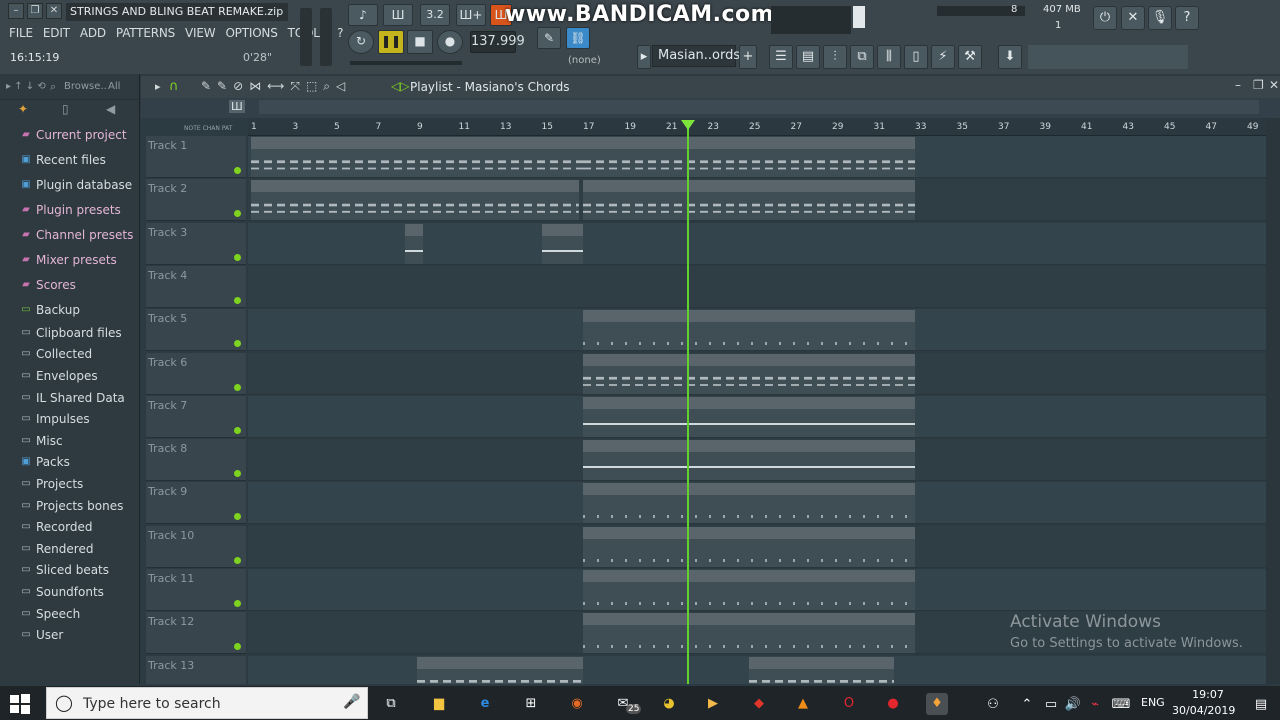  Describe the element at coordinates (70, 463) in the screenshot. I see `browser-item: ▣ Packs` at that location.